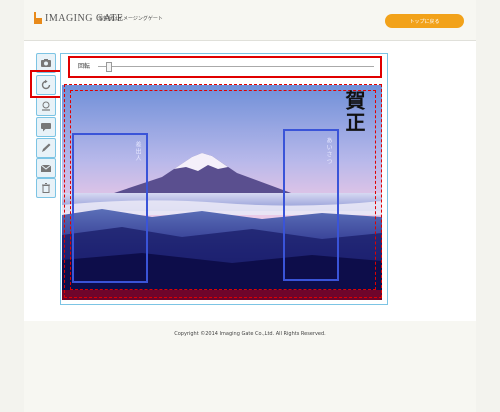 The image size is (500, 412). Describe the element at coordinates (137, 151) in the screenshot. I see `sender-text: 差出人` at that location.